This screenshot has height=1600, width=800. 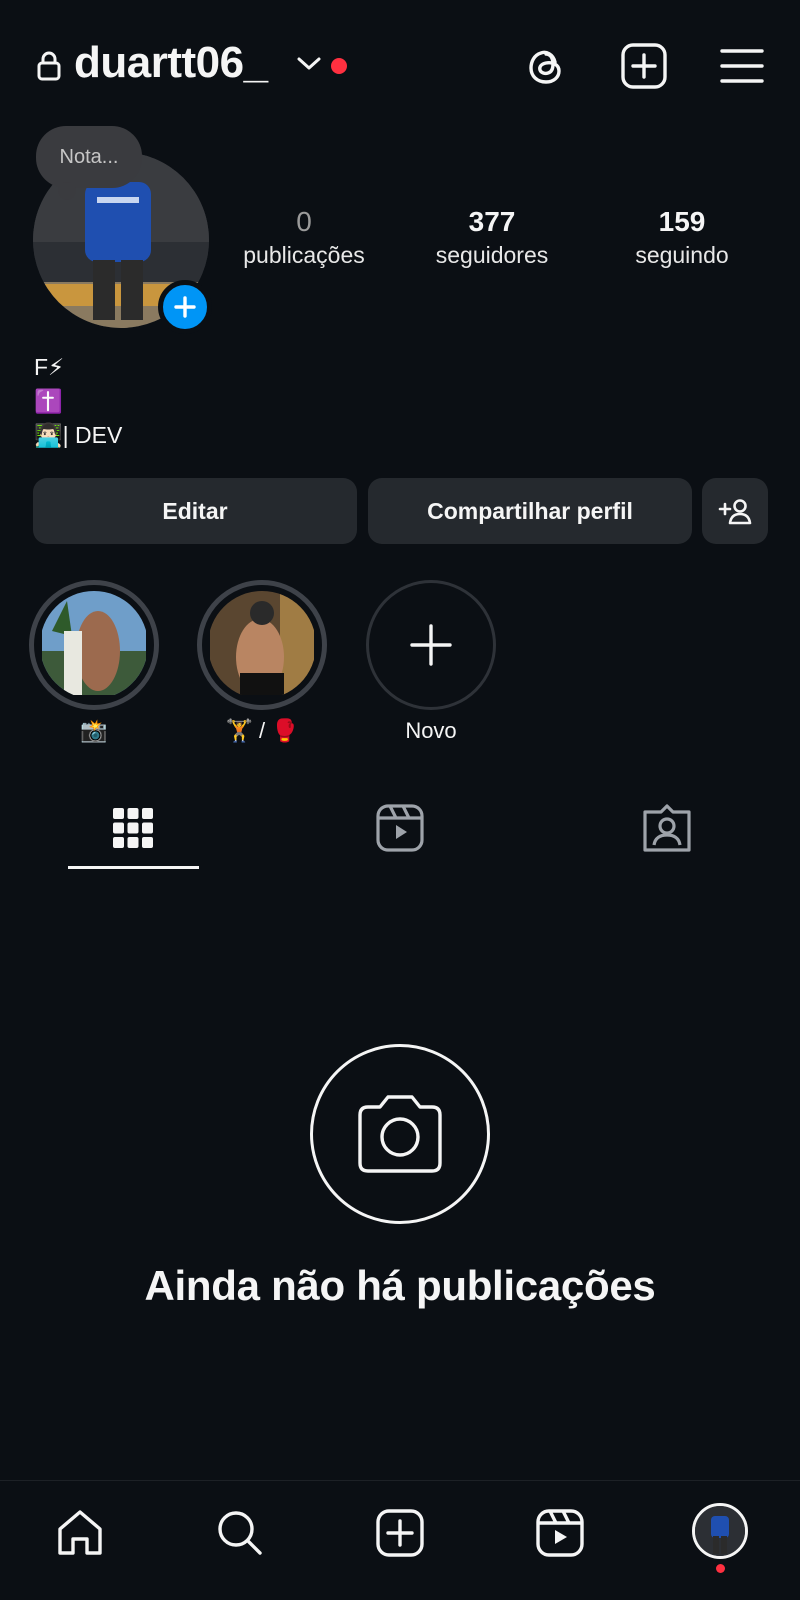 I want to click on camera-icon, so click(x=400, y=1134).